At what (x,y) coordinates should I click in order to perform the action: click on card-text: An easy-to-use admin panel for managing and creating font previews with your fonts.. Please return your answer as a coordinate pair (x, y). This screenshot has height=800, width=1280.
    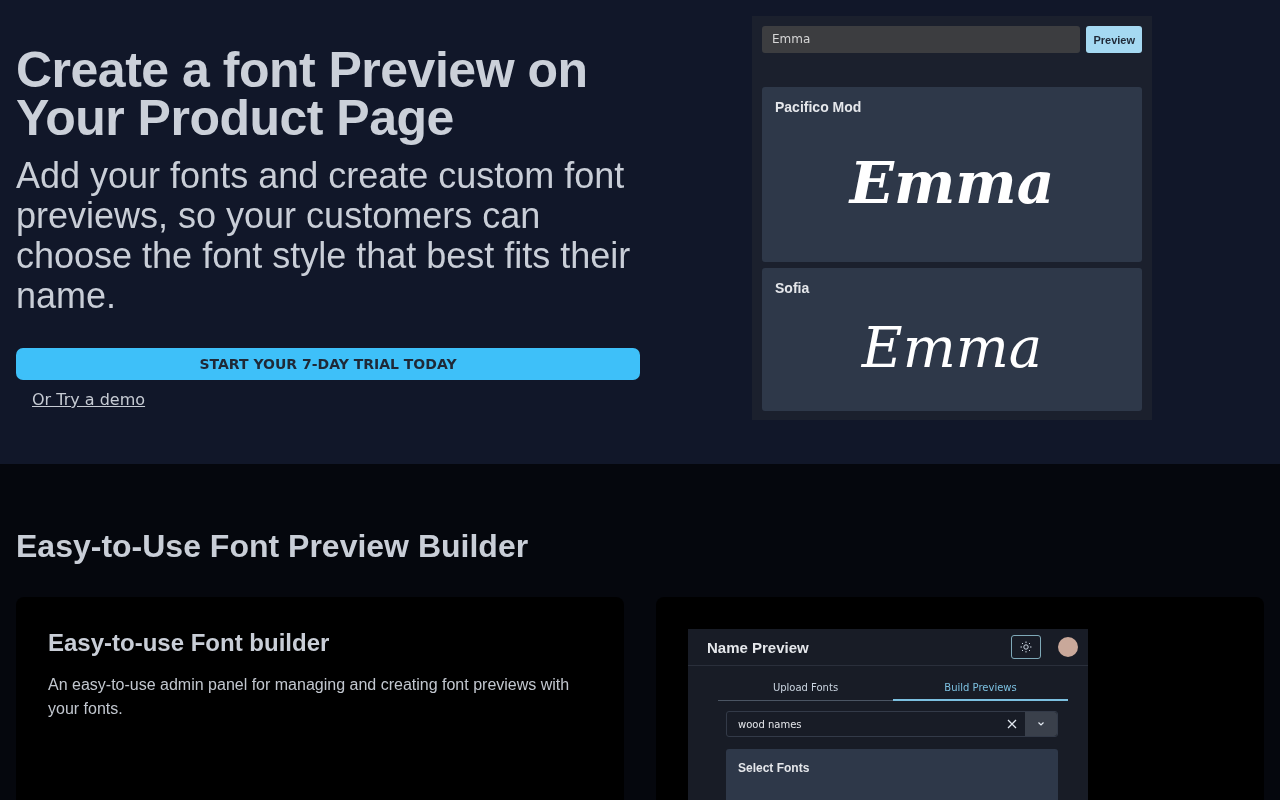
    Looking at the image, I should click on (309, 697).